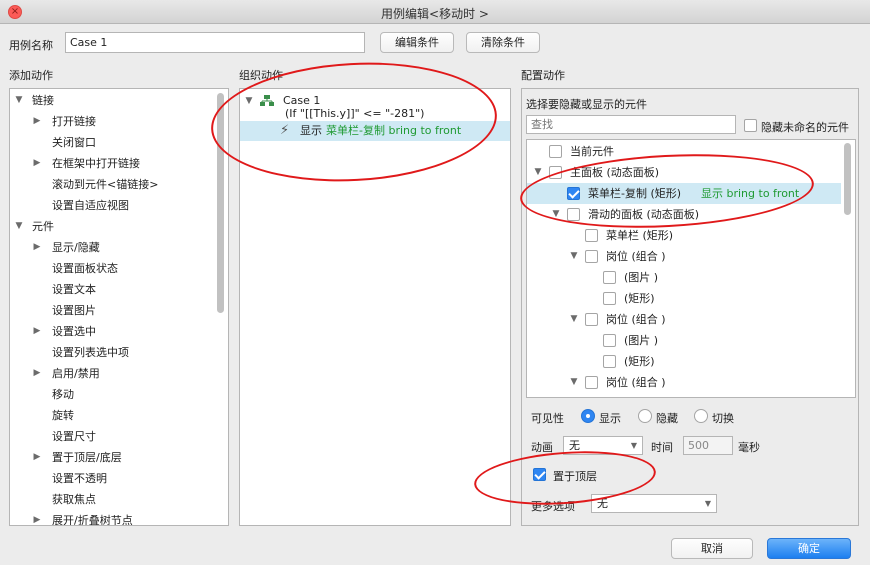  What do you see at coordinates (503, 42) in the screenshot?
I see `clear-condition-button: 清除条件` at bounding box center [503, 42].